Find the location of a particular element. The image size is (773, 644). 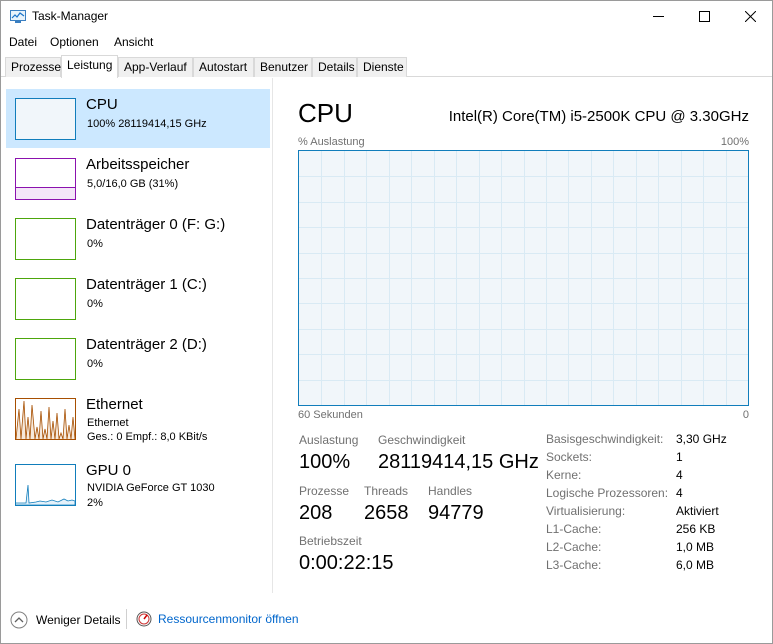

resource-monitor-icon is located at coordinates (144, 619).